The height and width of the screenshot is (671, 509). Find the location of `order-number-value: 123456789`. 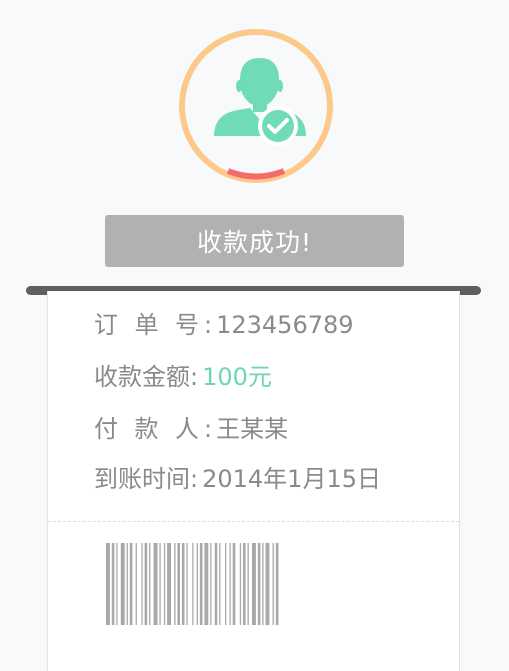

order-number-value: 123456789 is located at coordinates (285, 325).